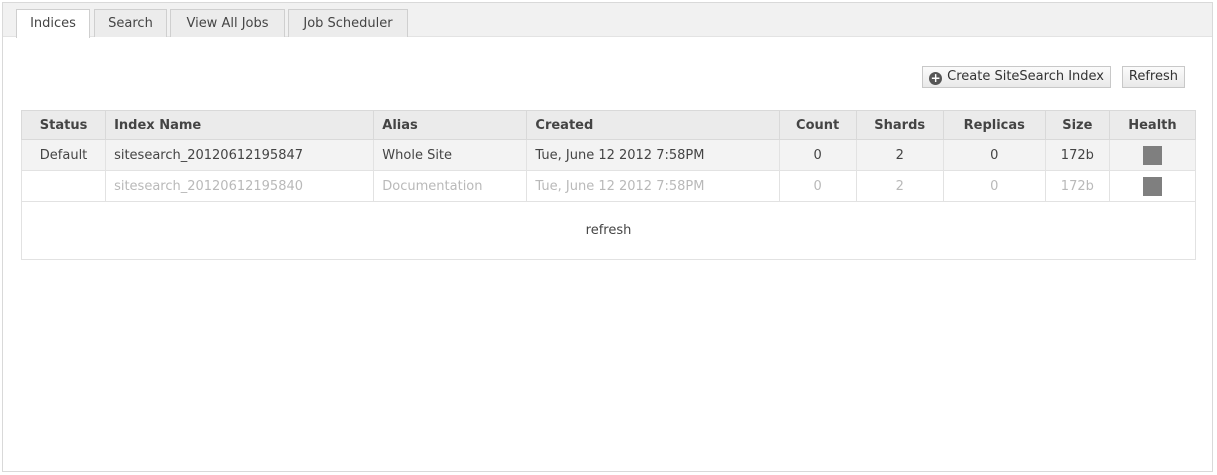 The width and height of the screenshot is (1217, 475). I want to click on column-header-replicas: Replicas, so click(994, 125).